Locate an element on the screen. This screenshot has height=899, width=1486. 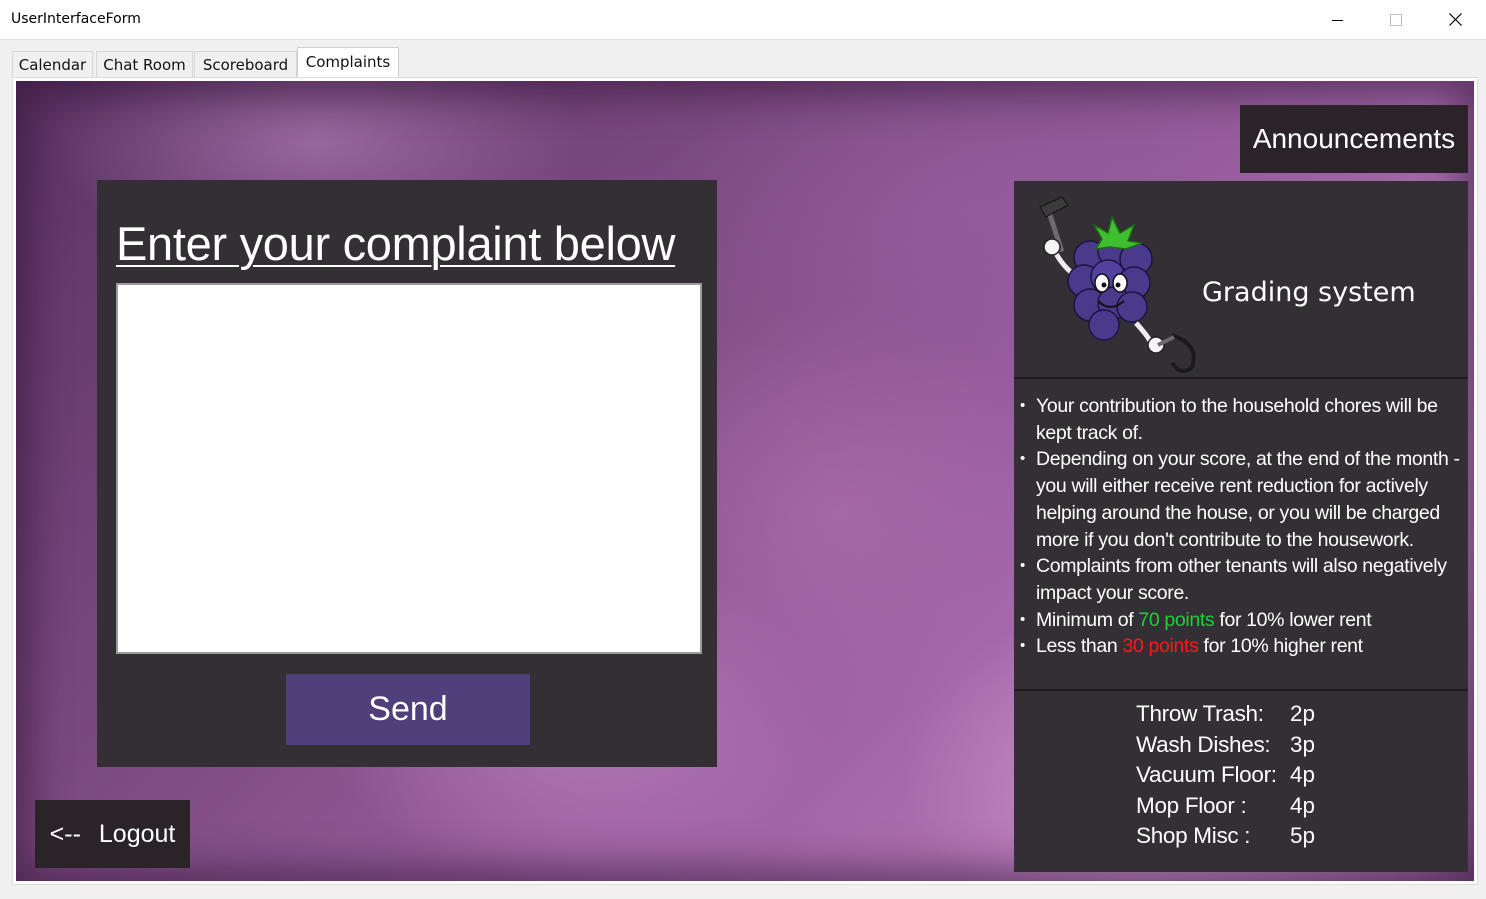
minimize-icon is located at coordinates (1337, 20).